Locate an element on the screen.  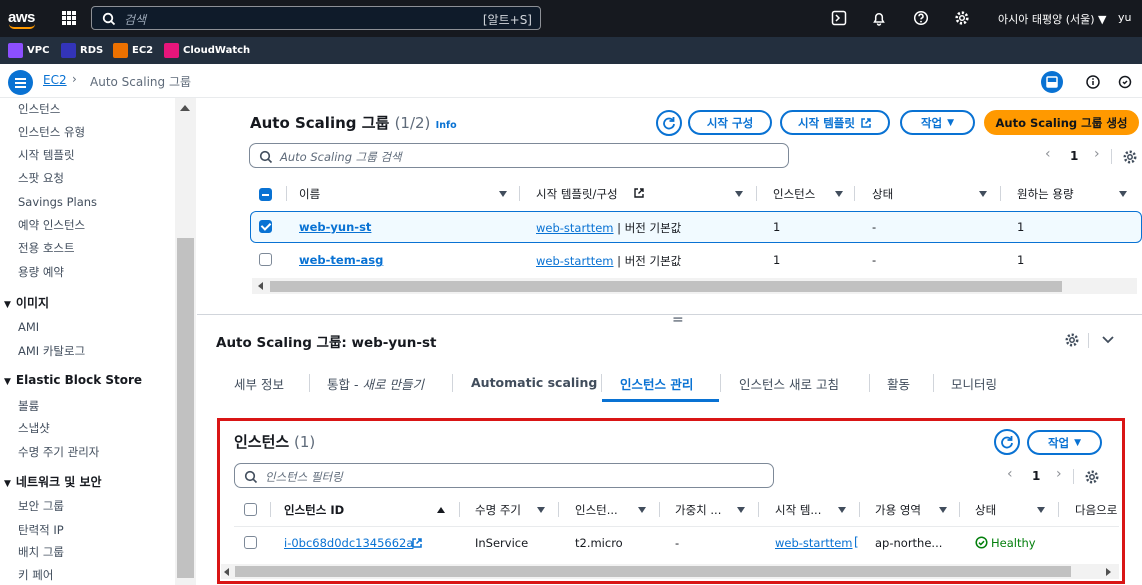
tab-integrations: 통합 - 새로 만들기 is located at coordinates (375, 383).